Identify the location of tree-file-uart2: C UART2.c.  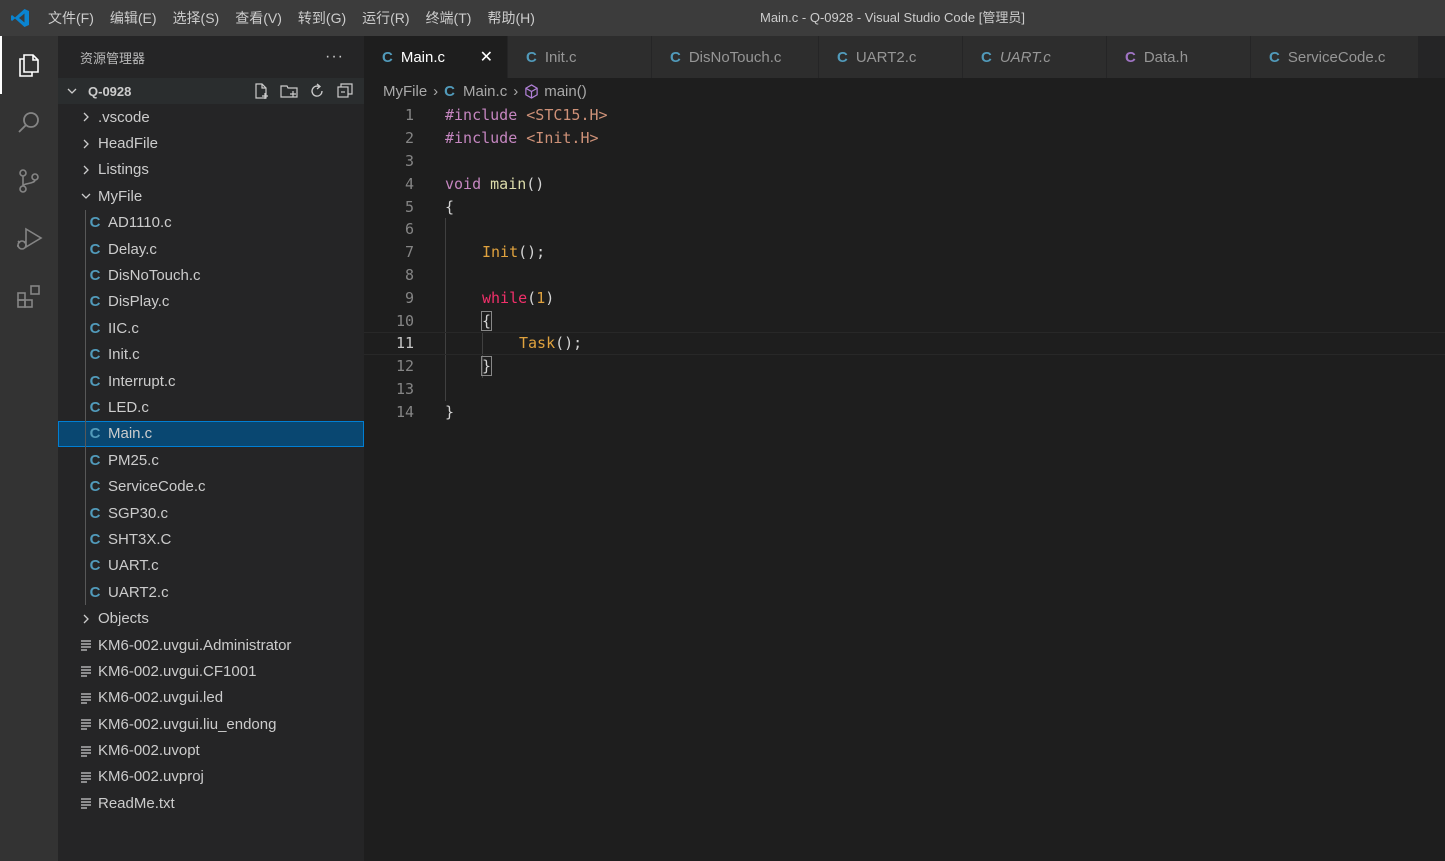
(211, 592).